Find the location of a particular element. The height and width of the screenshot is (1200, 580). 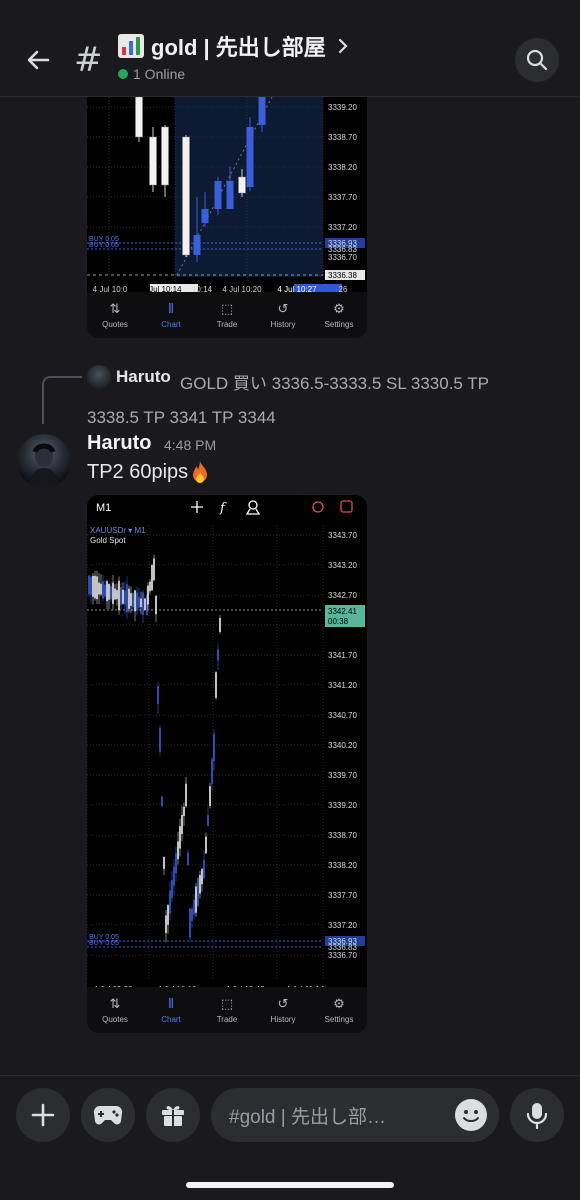

home-indicator is located at coordinates (290, 1185).